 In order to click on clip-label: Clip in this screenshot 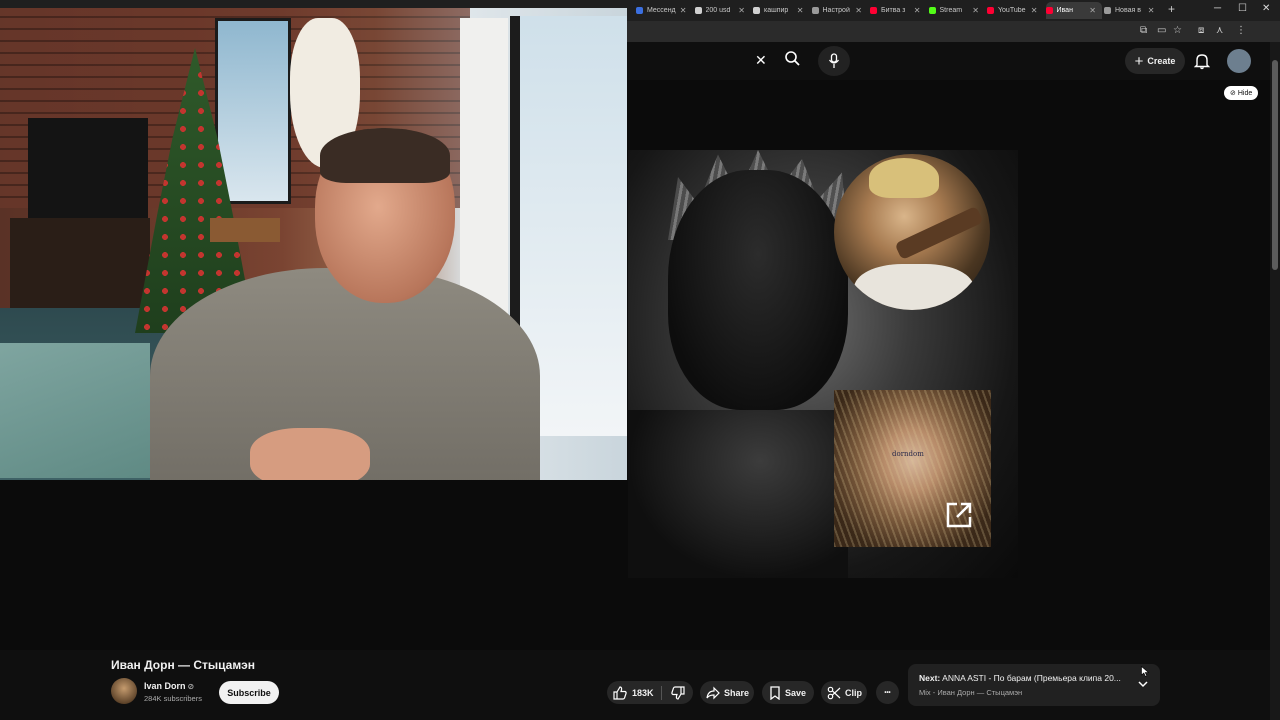, I will do `click(853, 692)`.